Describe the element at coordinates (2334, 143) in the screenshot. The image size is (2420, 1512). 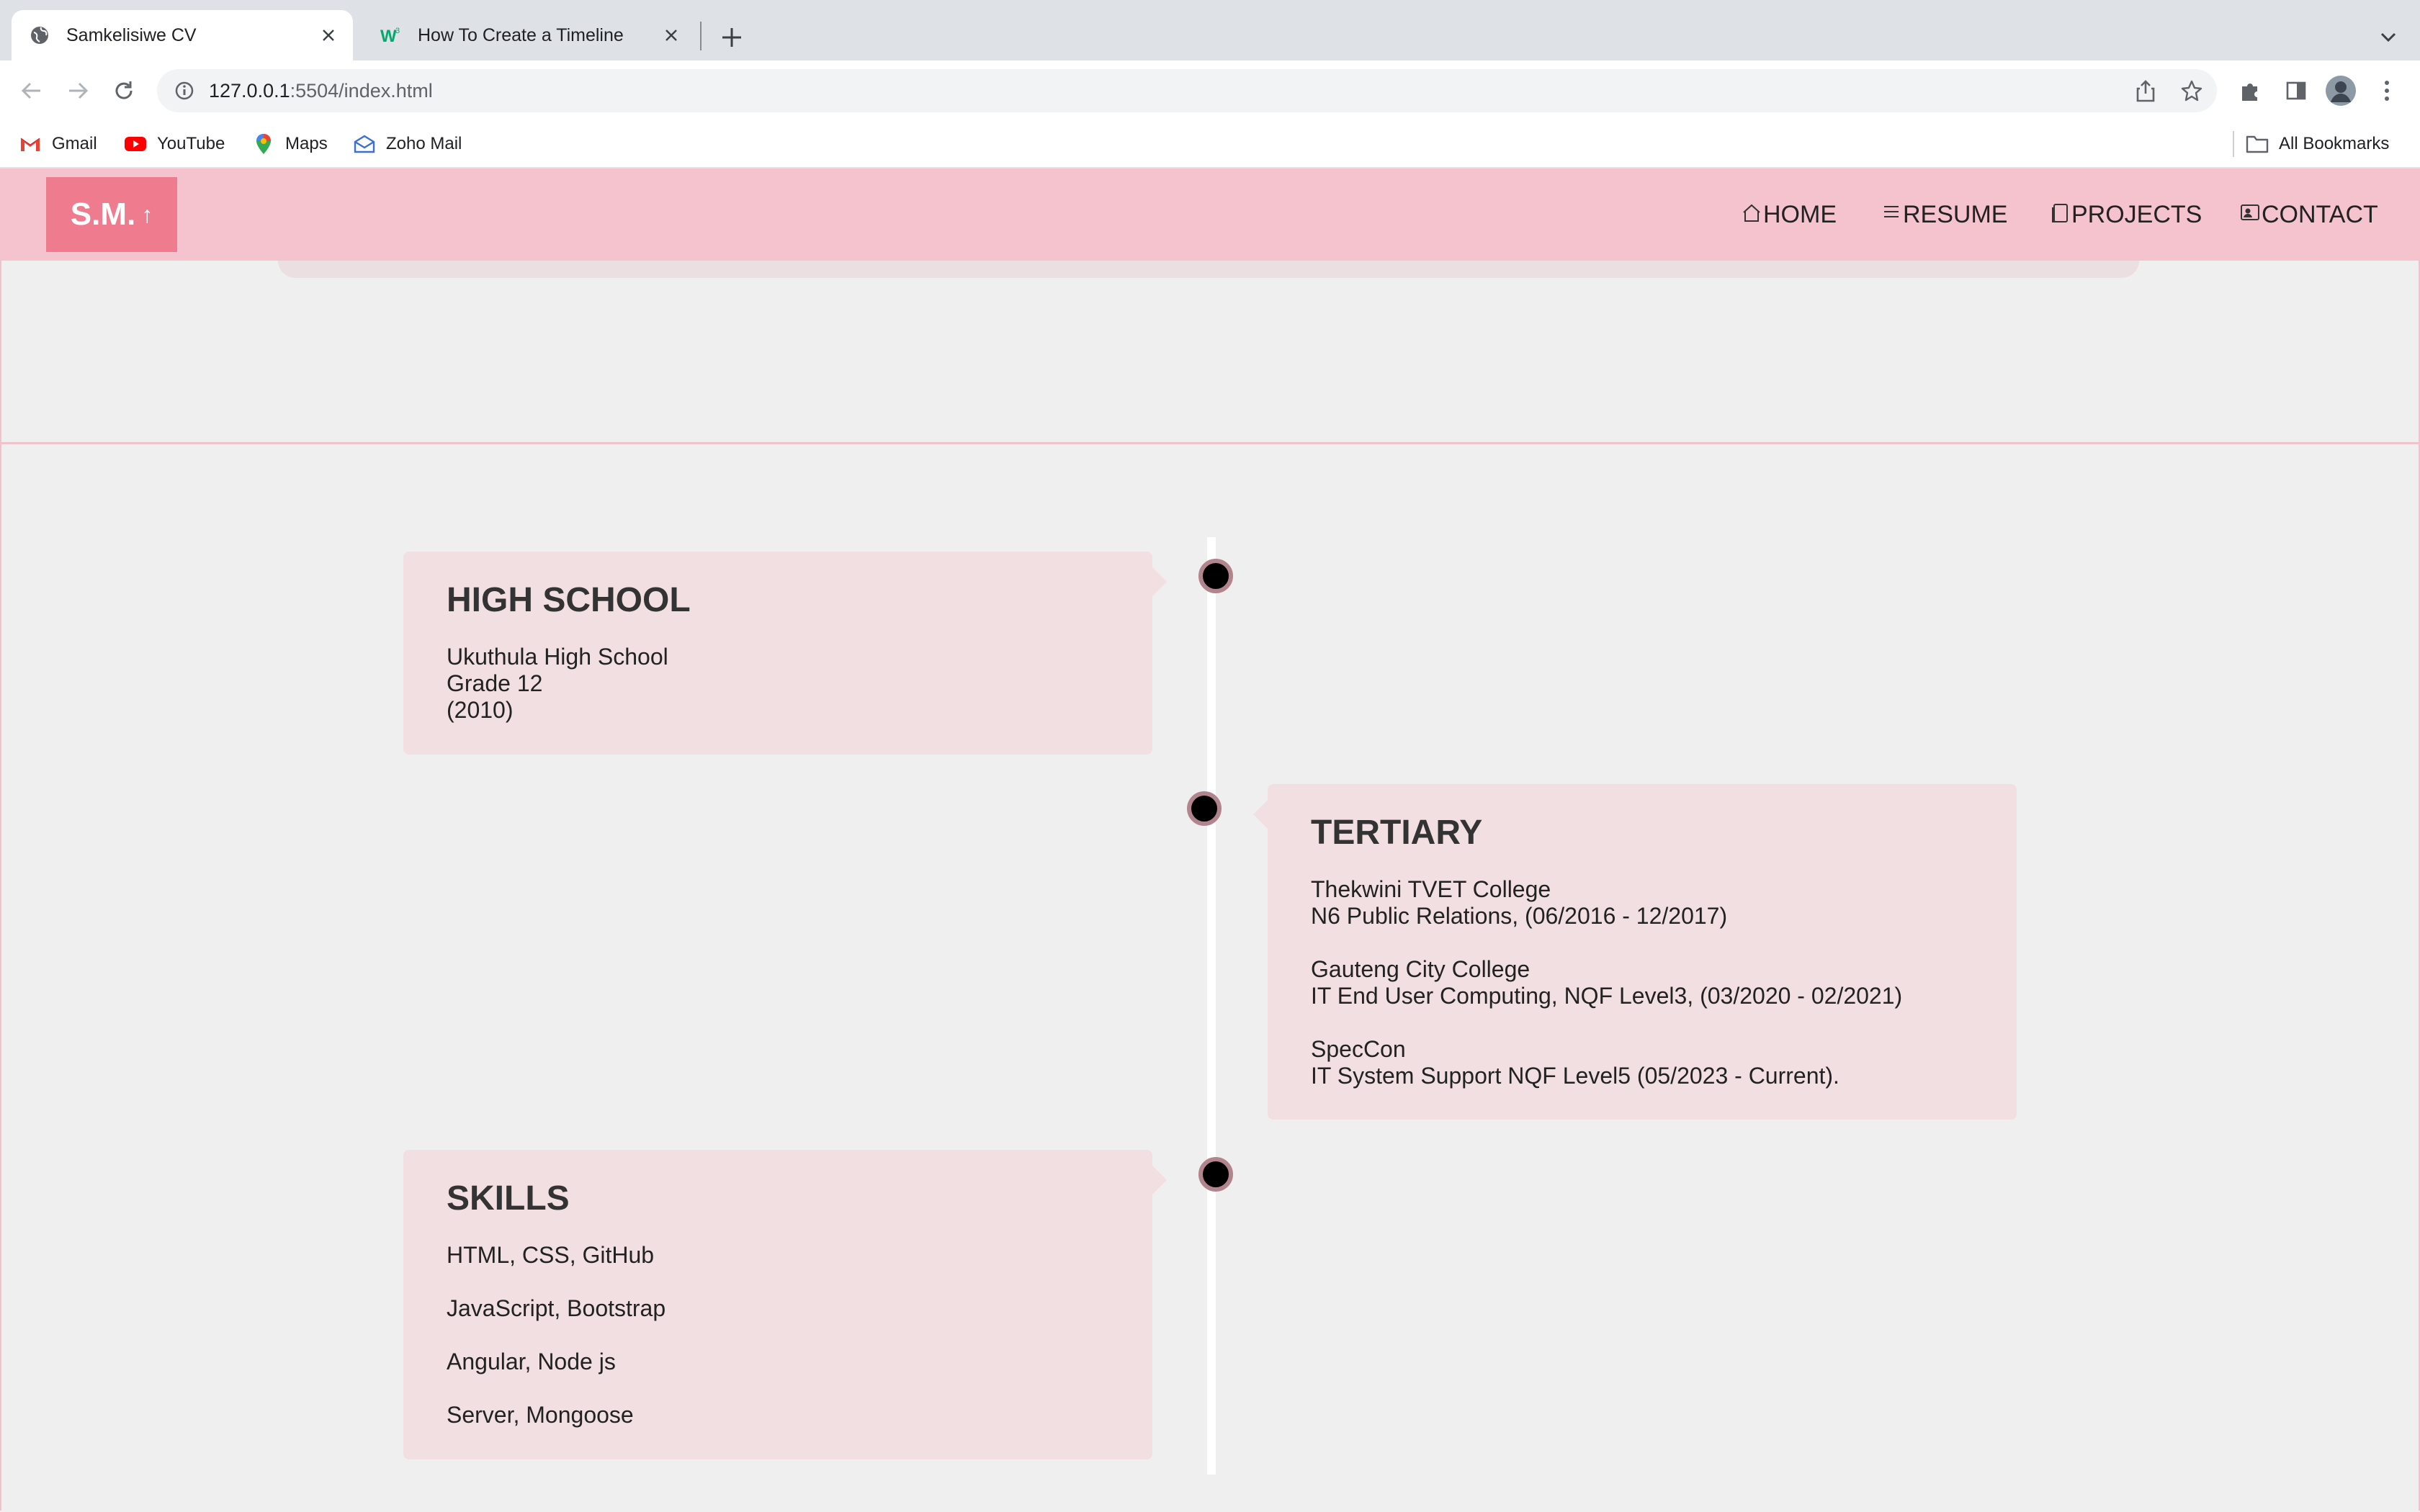
I see `all-bookmarks-label: All Bookmarks` at that location.